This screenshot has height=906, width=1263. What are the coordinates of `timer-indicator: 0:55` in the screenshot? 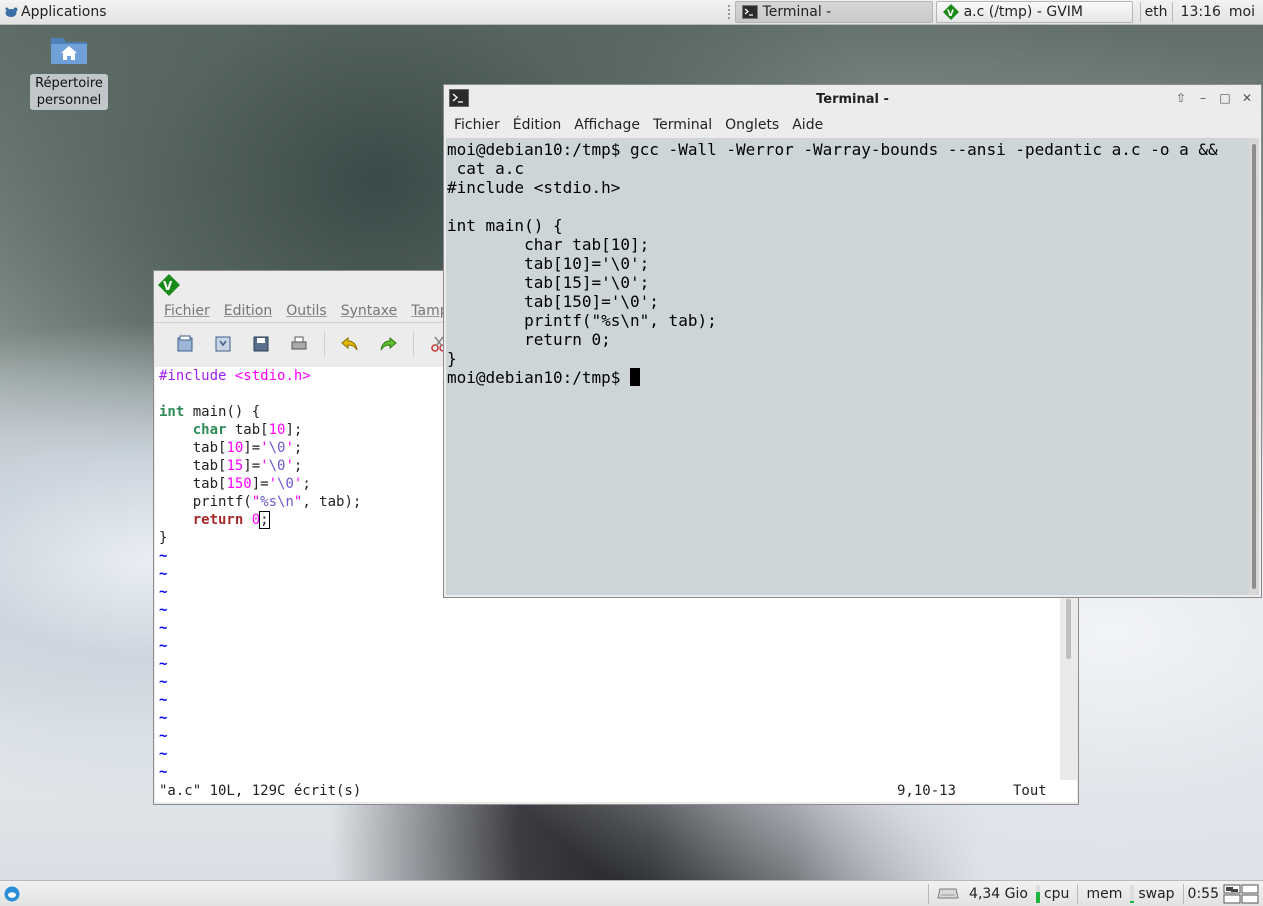 It's located at (1203, 894).